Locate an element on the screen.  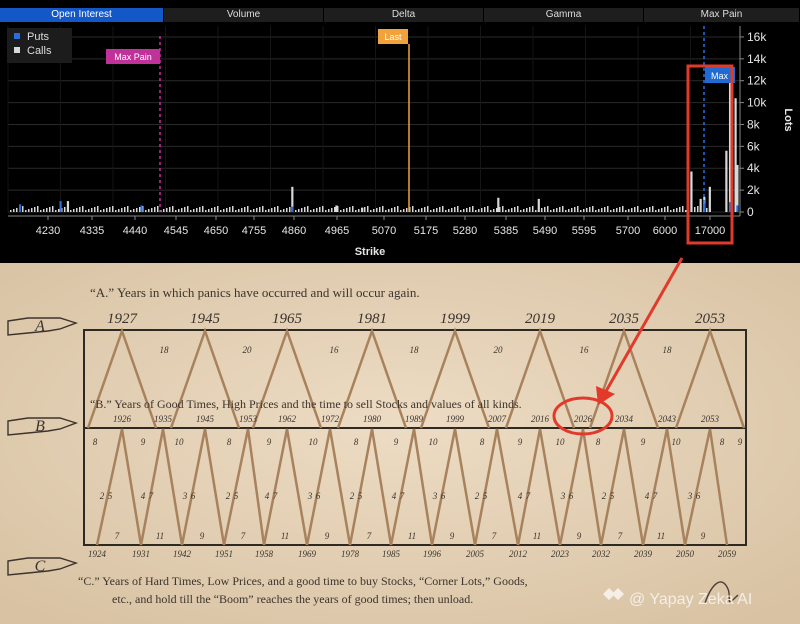
x-tick-label: 4860 is located at coordinates (294, 231).